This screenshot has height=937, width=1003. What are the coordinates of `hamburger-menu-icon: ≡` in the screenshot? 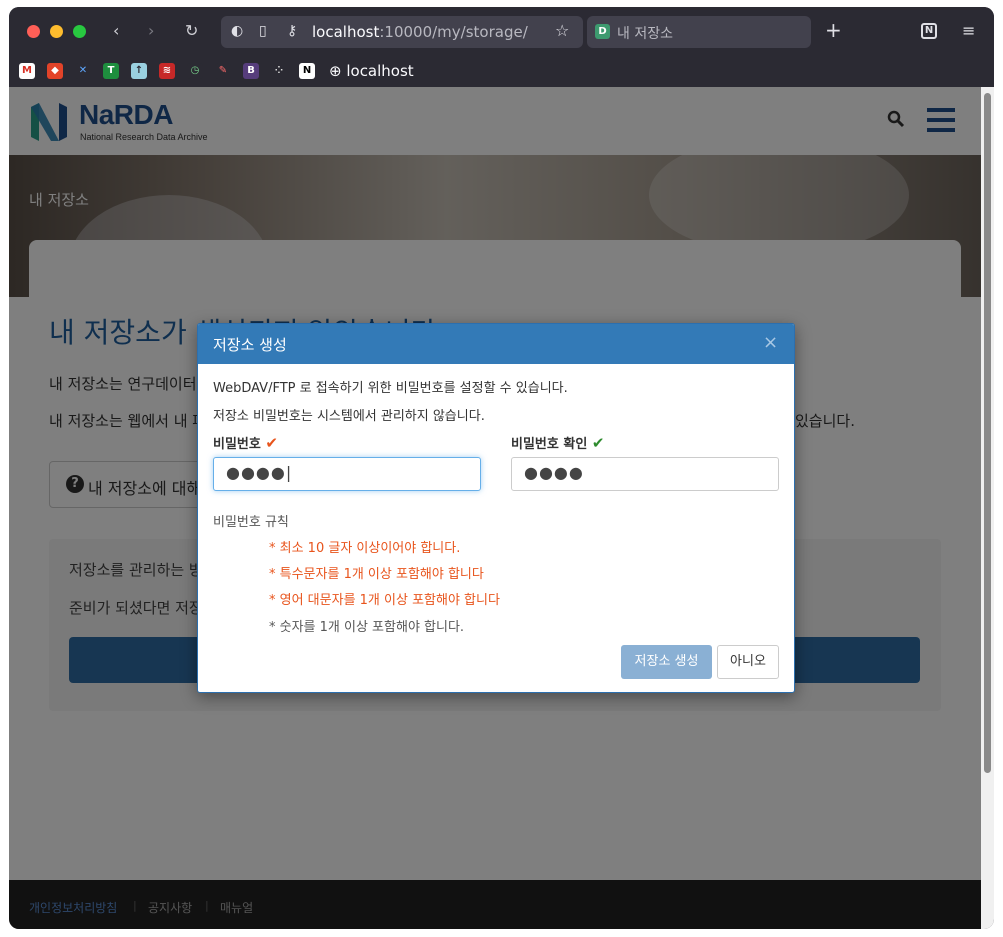 It's located at (968, 30).